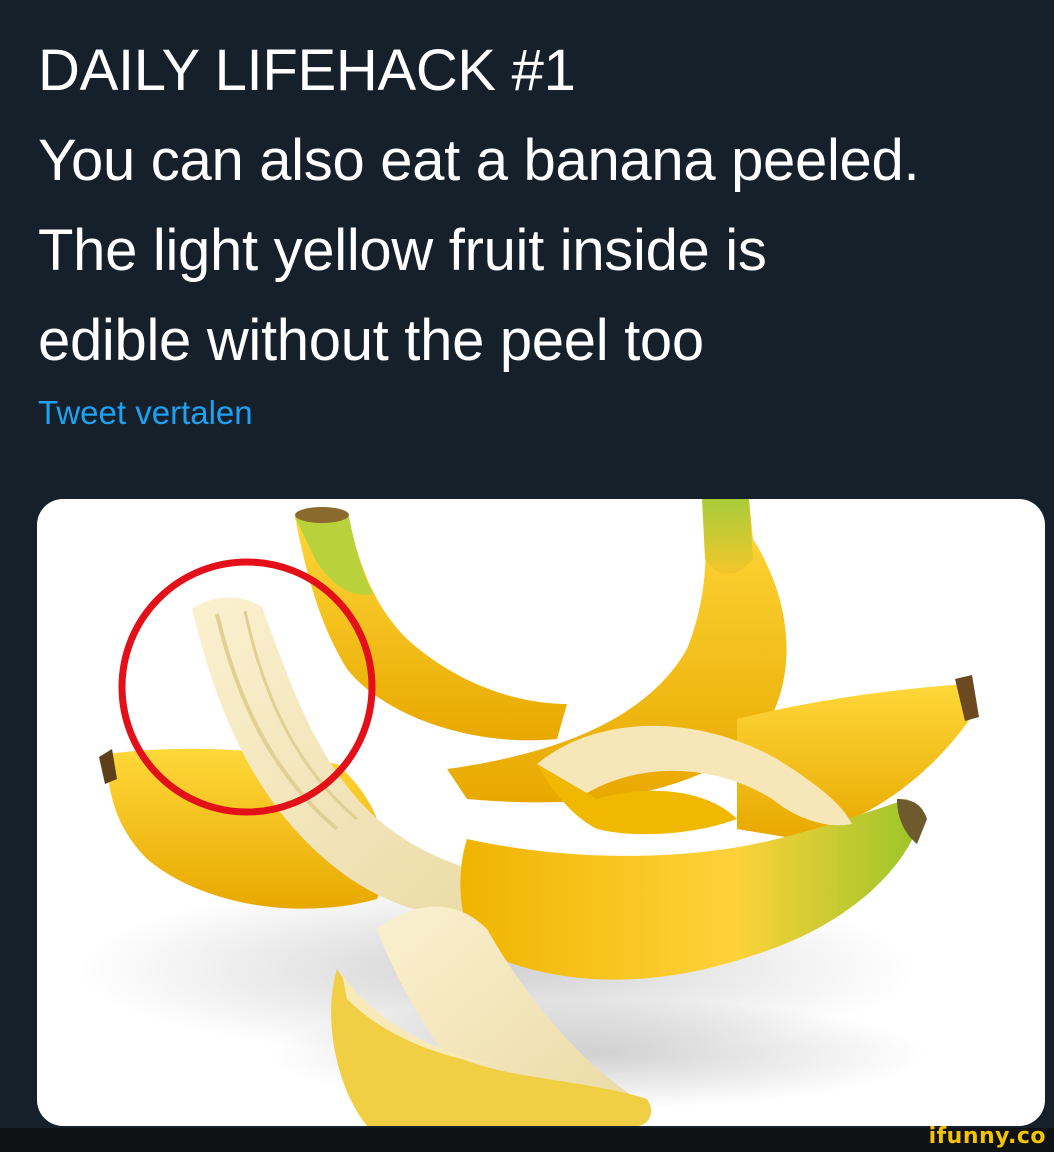 The image size is (1054, 1152). What do you see at coordinates (307, 70) in the screenshot?
I see `tweet-line-1: DAILY LIFEHACK #1` at bounding box center [307, 70].